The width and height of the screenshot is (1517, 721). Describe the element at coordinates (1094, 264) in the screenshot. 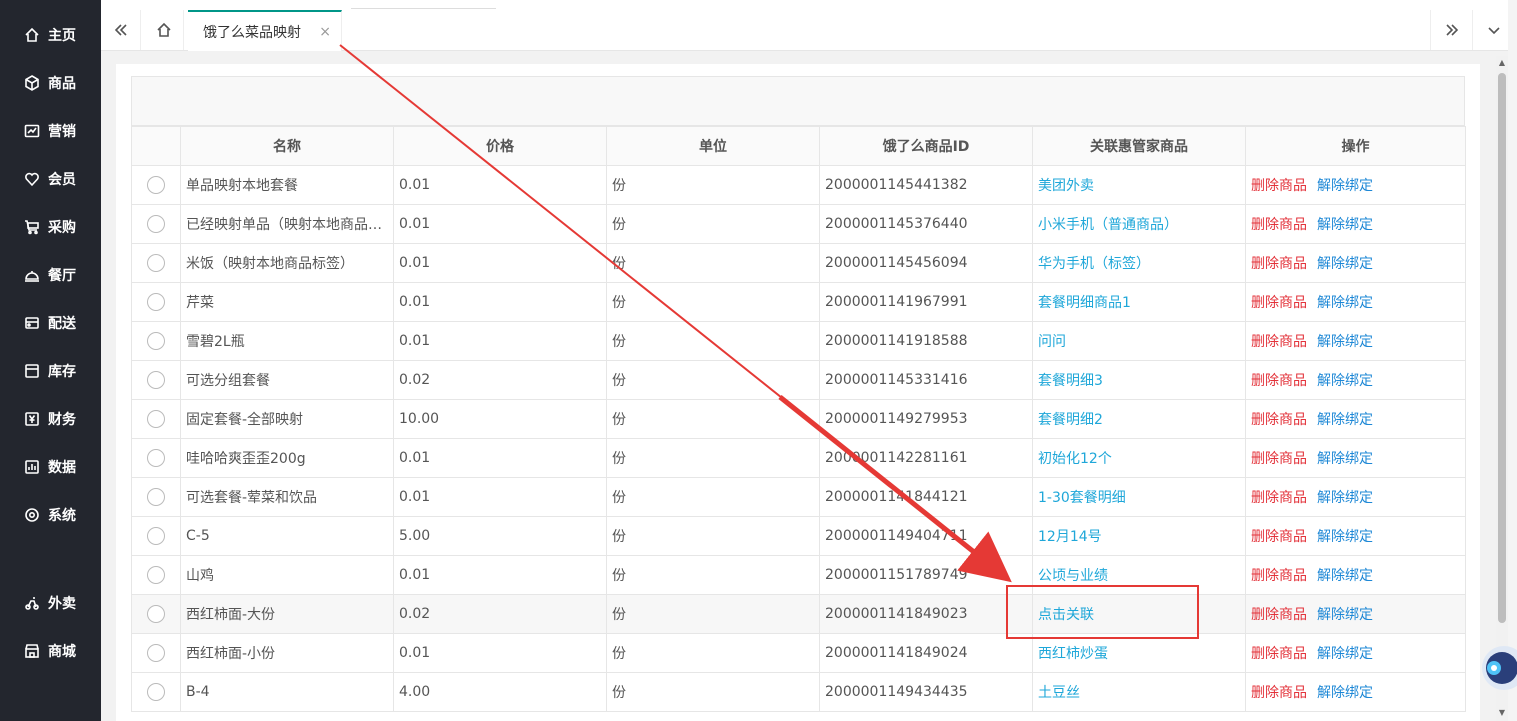

I see `linked-product-link: 华为手机（标签）` at that location.